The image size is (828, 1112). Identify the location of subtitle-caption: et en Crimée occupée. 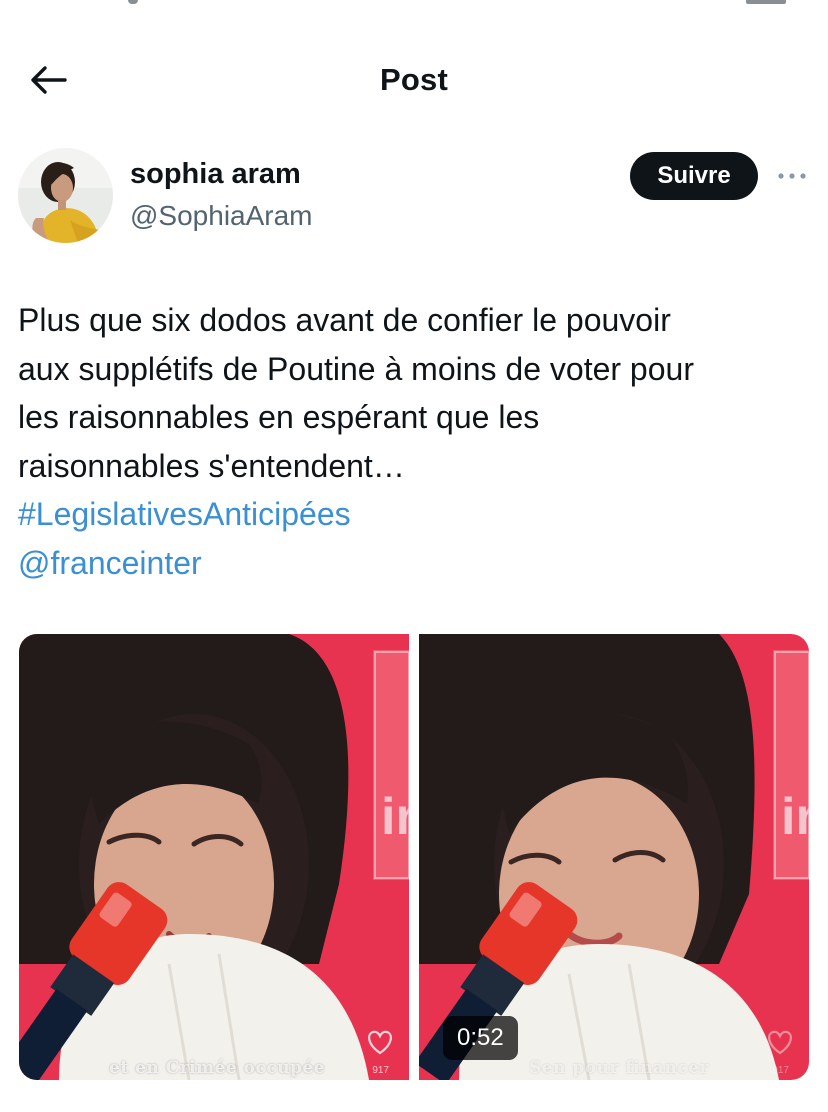
(217, 1068).